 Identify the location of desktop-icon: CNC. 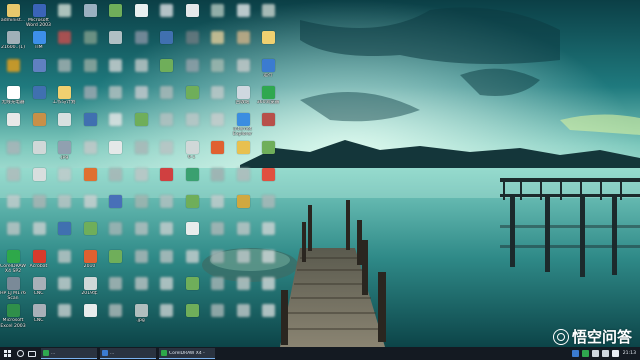
(39, 321).